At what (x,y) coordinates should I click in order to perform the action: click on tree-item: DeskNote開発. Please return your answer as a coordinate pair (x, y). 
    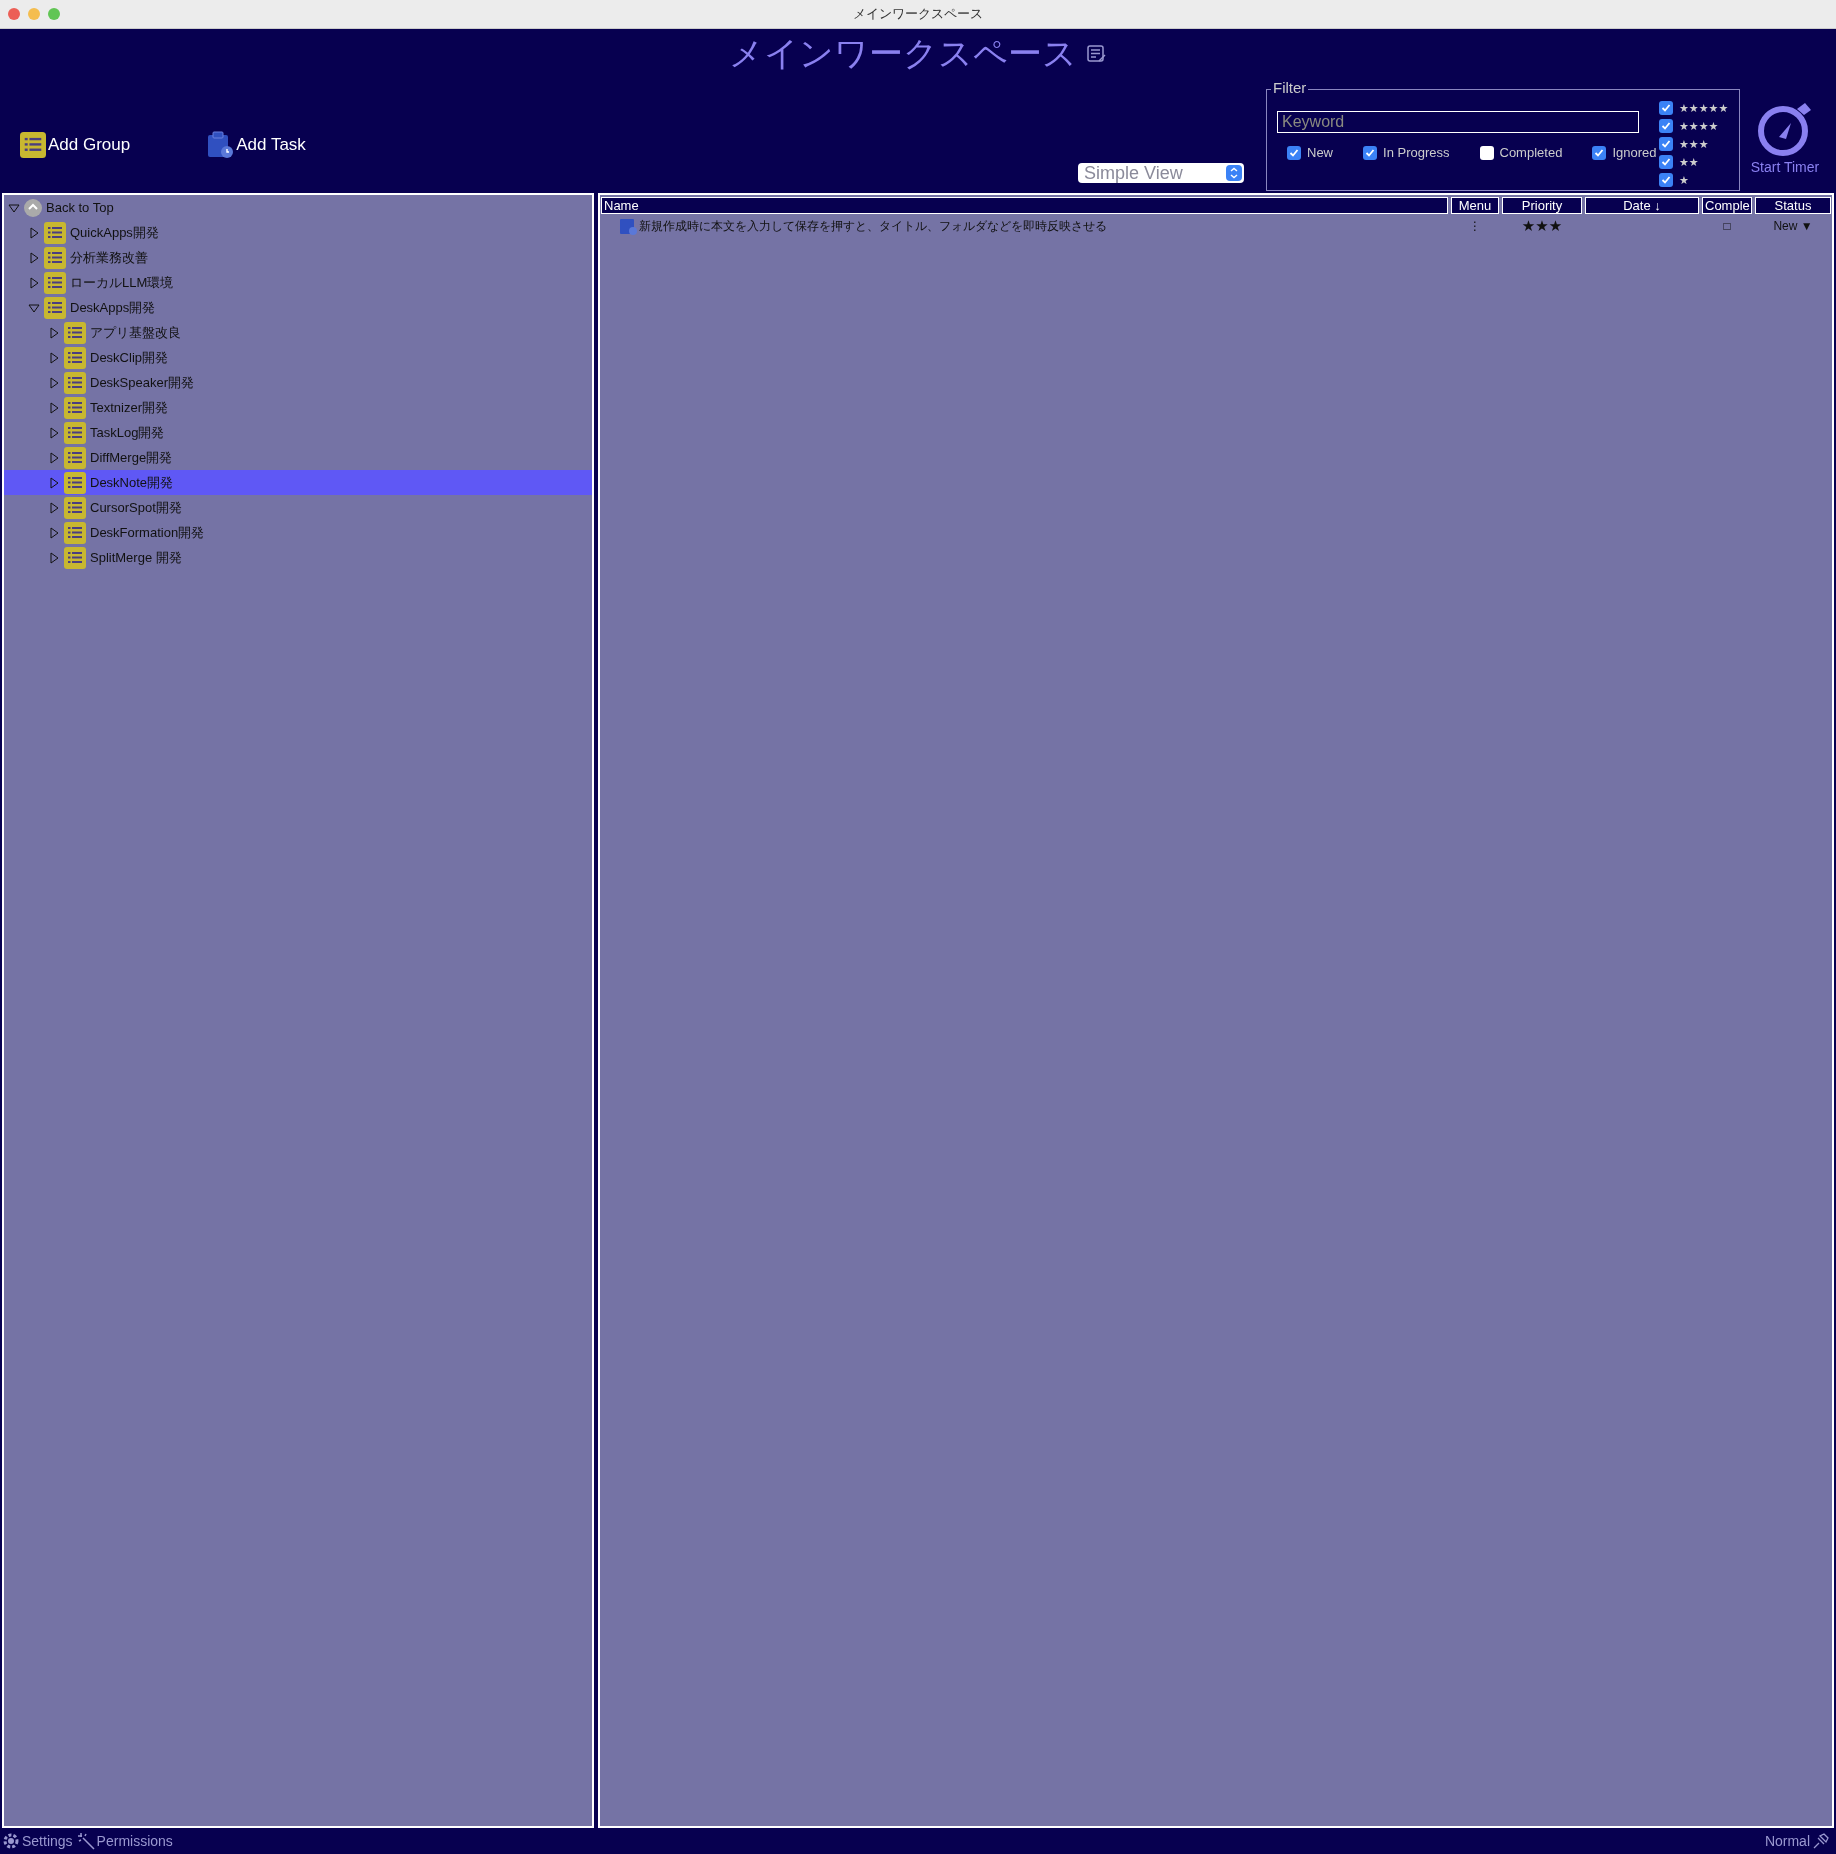
    Looking at the image, I should click on (298, 482).